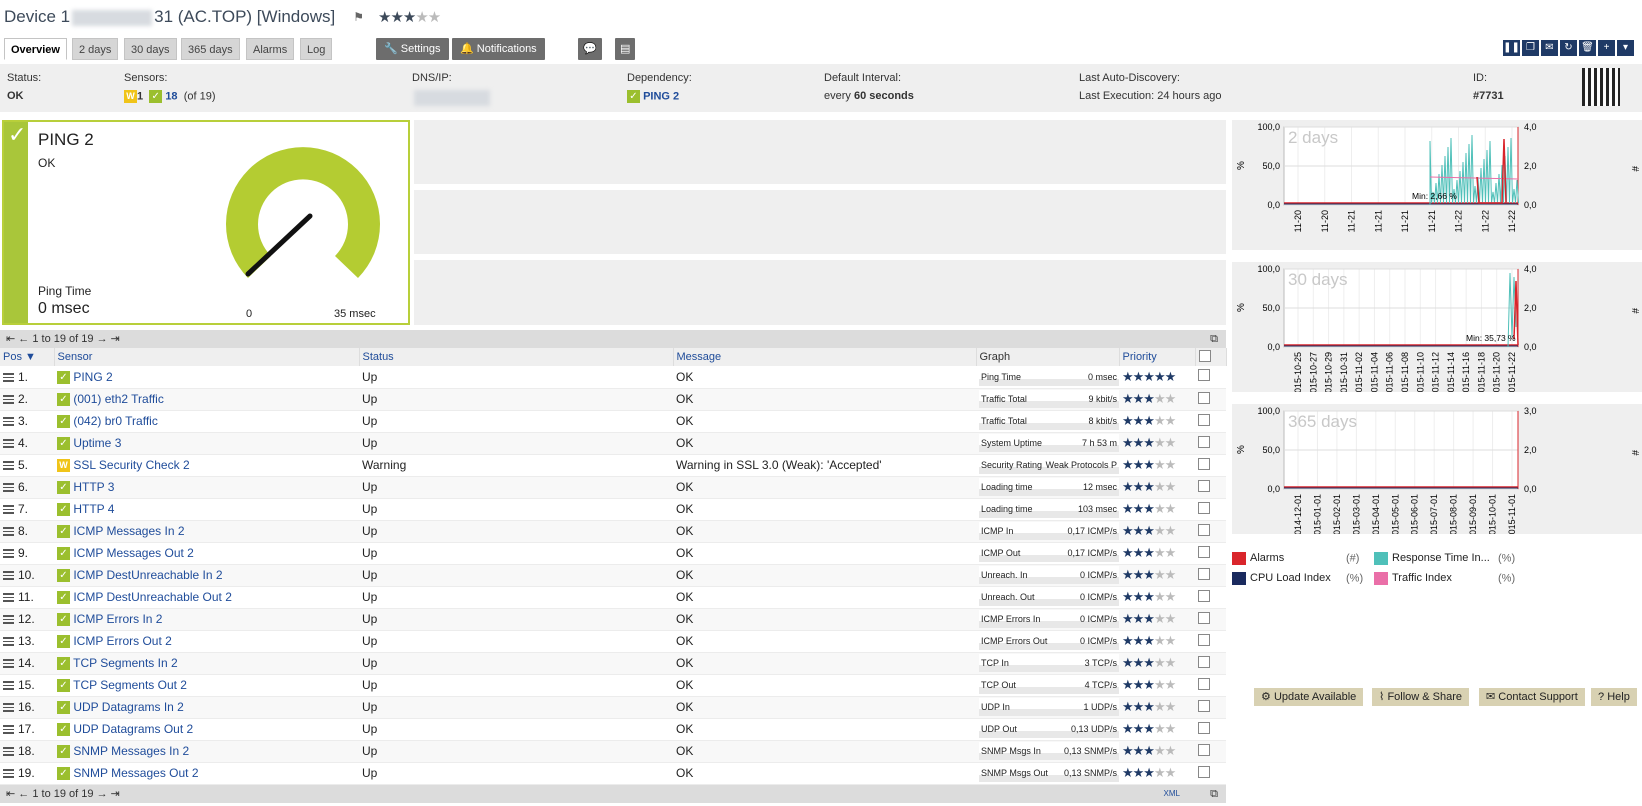 Image resolution: width=1642 pixels, height=806 pixels. What do you see at coordinates (1511, 48) in the screenshot?
I see `pause-icon: ❚❚` at bounding box center [1511, 48].